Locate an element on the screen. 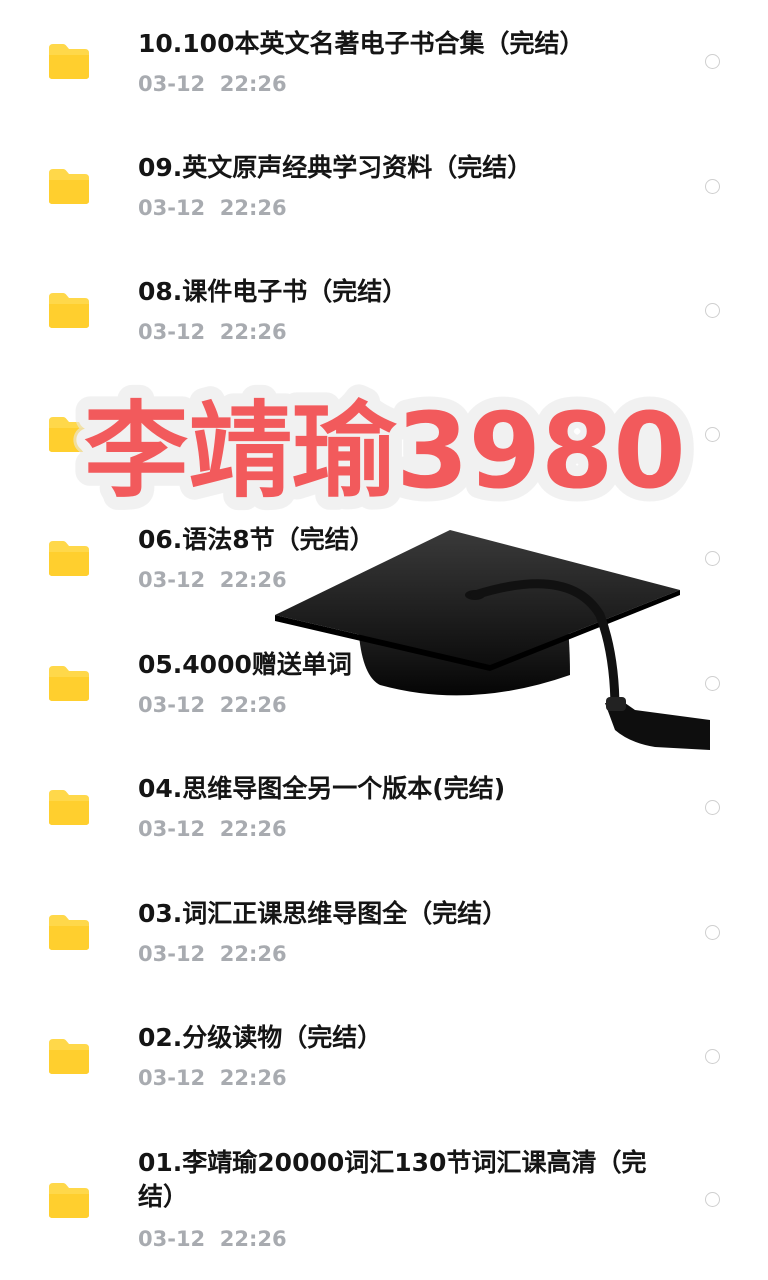 This screenshot has height=1280, width=768. watermark-title: 李靖瑜3980 李靖瑜3980 李靖瑜3980 is located at coordinates (384, 449).